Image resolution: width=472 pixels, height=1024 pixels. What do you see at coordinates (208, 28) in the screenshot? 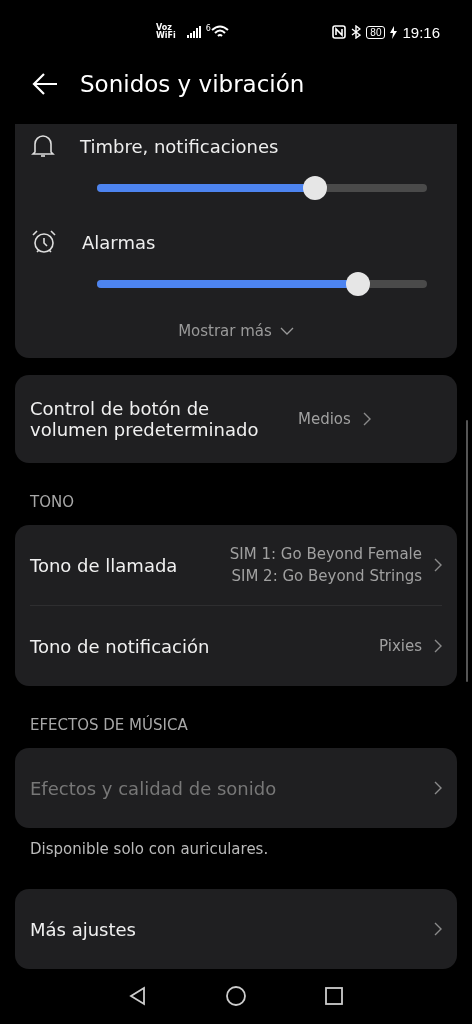
I see `wifi-generation-label: 6` at bounding box center [208, 28].